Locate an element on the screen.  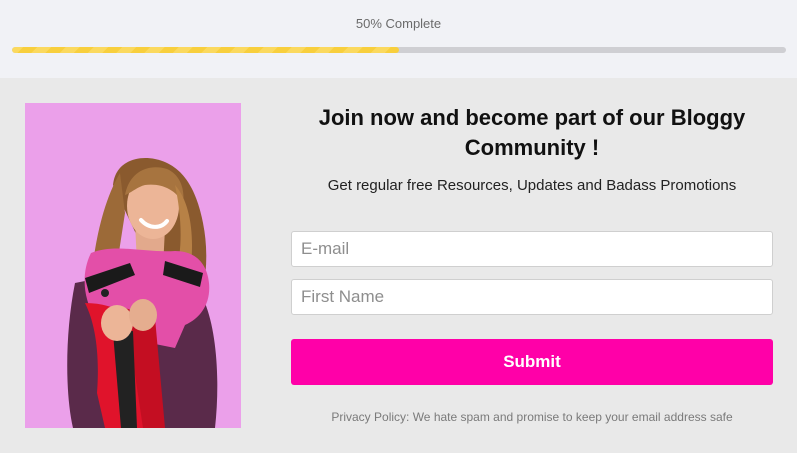
email-field is located at coordinates (532, 249).